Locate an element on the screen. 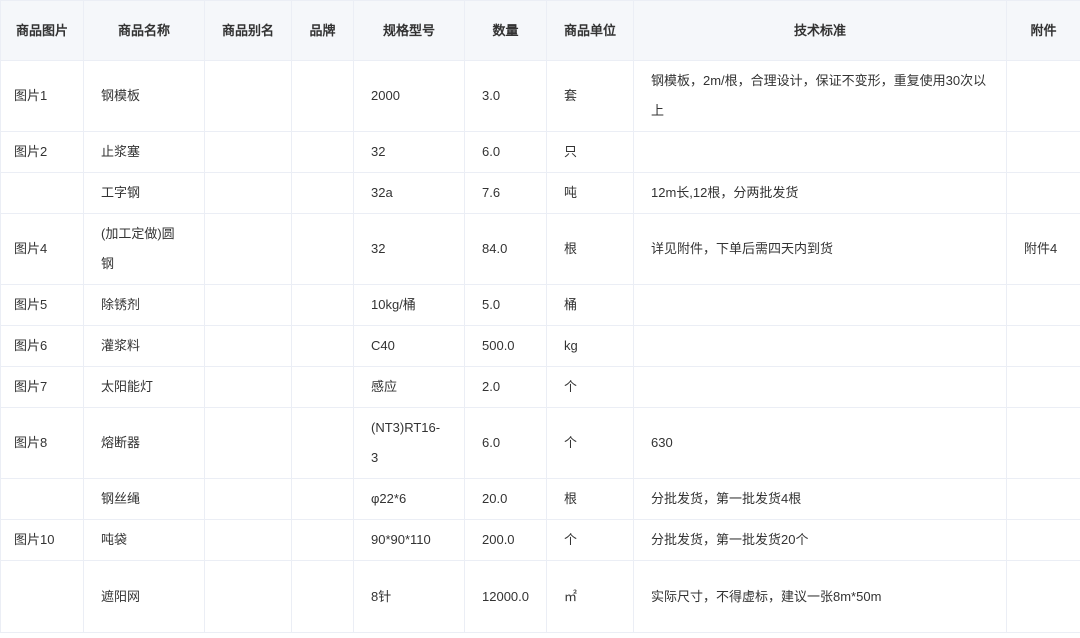 This screenshot has height=638, width=1080. cell-qty: 6.0 is located at coordinates (505, 152).